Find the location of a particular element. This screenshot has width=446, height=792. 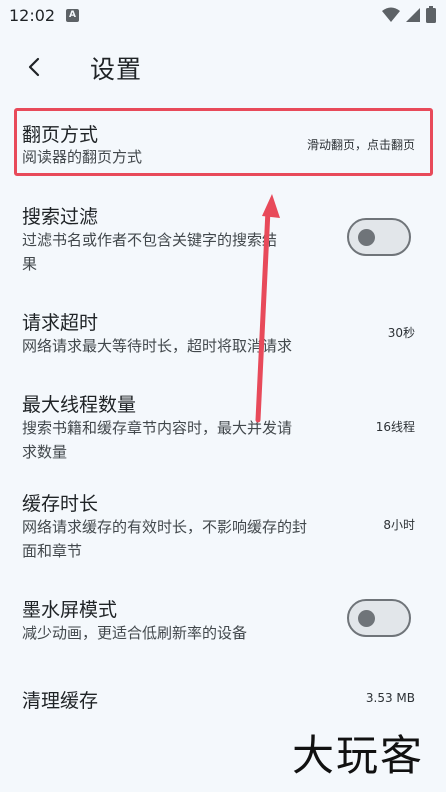

status-icons is located at coordinates (408, 16).